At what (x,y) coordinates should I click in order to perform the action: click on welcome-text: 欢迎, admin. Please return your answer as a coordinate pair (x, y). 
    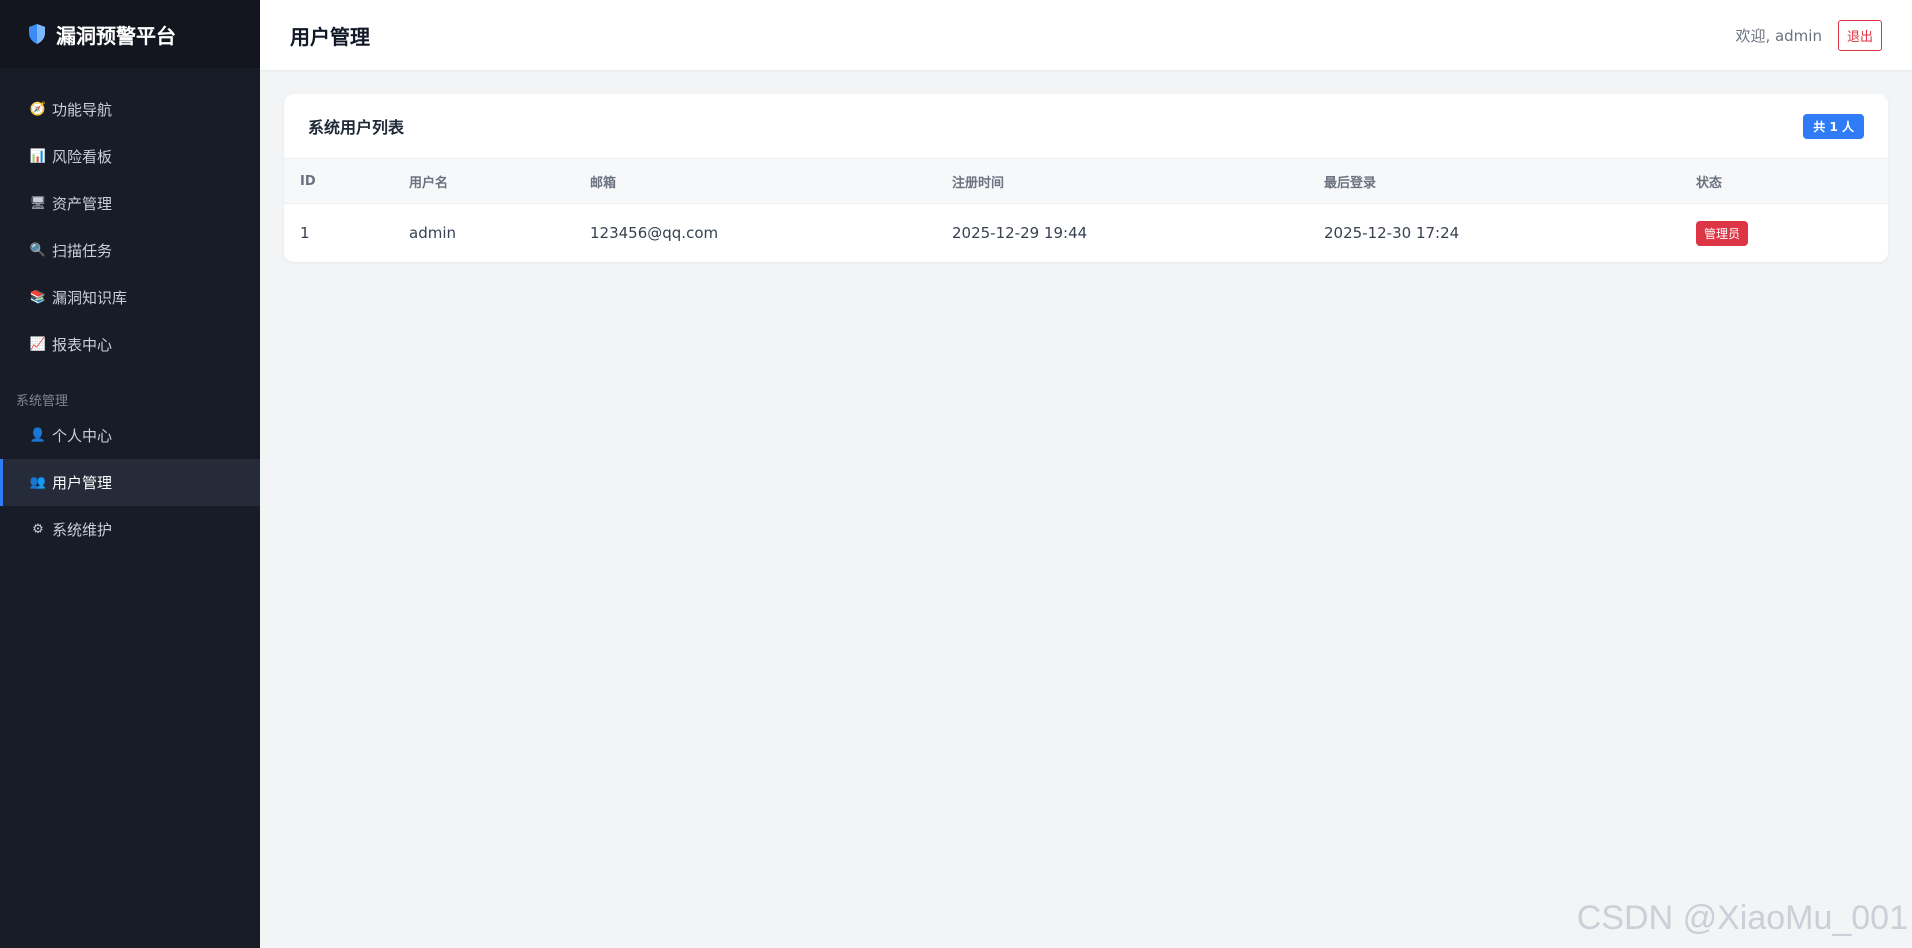
    Looking at the image, I should click on (1778, 35).